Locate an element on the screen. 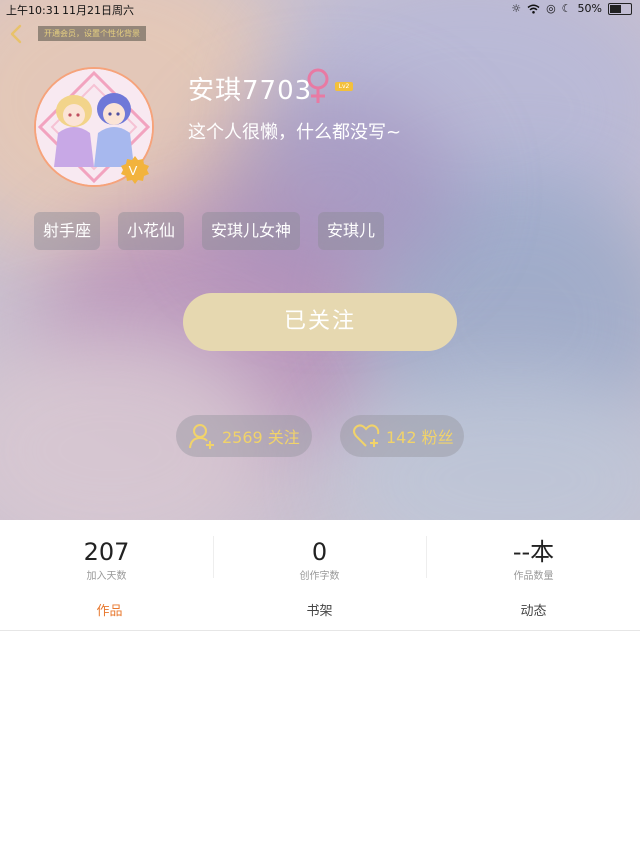  add-user-icon is located at coordinates (201, 436).